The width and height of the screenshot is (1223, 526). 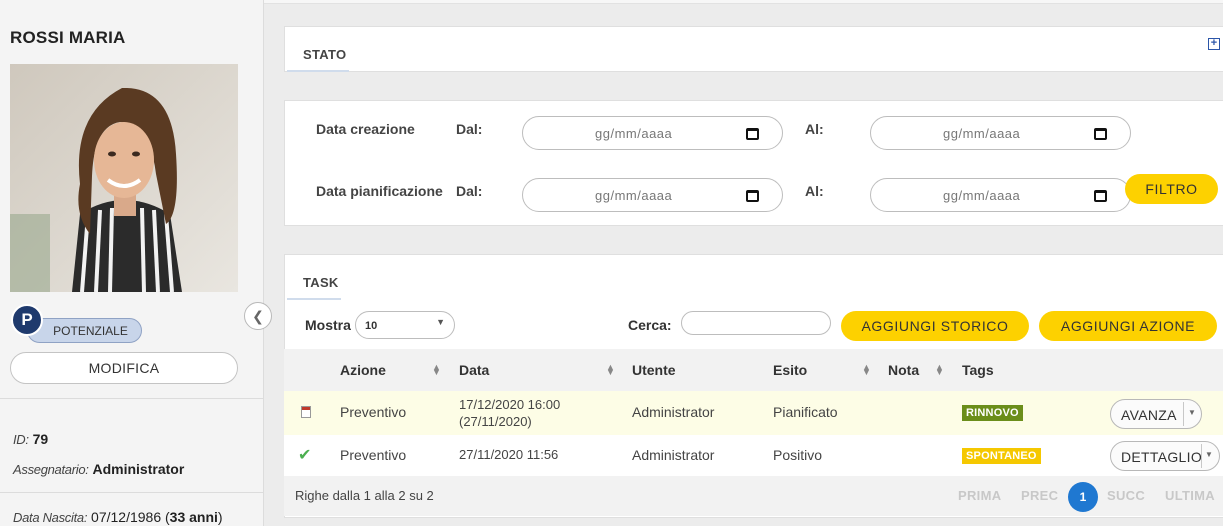 What do you see at coordinates (324, 54) in the screenshot?
I see `stato-title: STATO` at bounding box center [324, 54].